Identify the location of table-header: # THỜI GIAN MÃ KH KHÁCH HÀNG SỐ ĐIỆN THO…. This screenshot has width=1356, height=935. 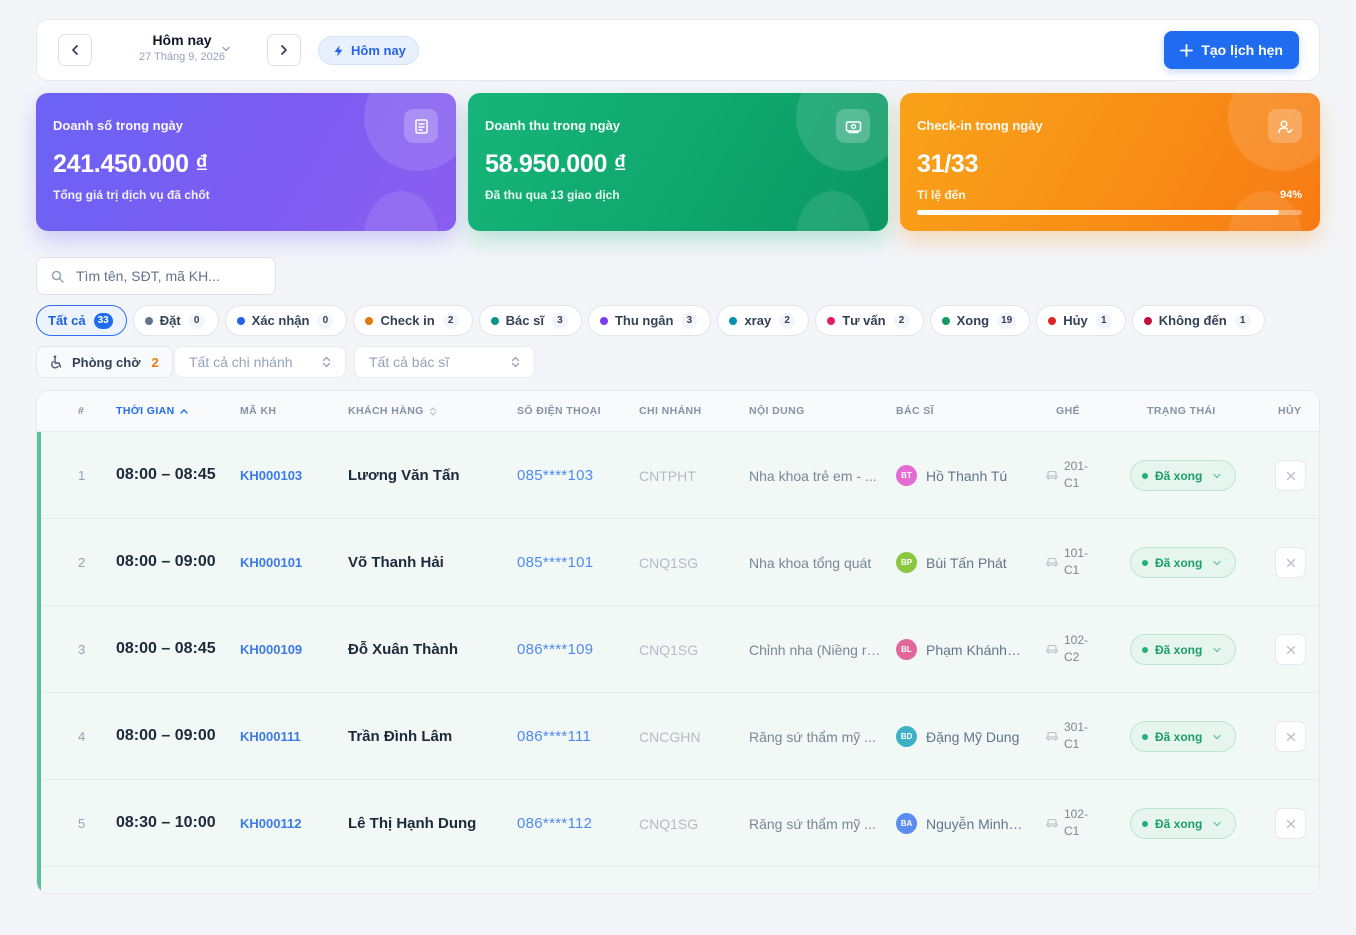
(678, 411).